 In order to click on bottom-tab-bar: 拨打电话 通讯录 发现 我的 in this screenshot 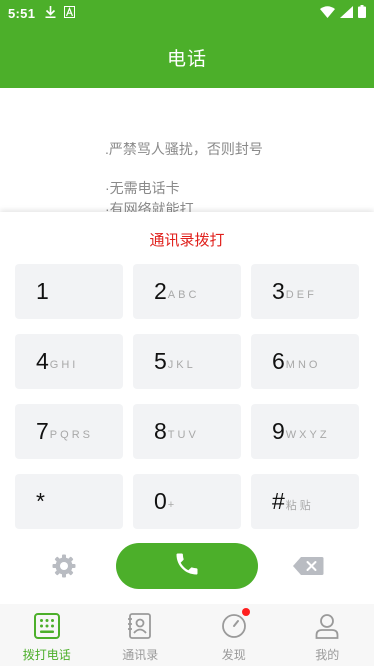, I will do `click(187, 635)`.